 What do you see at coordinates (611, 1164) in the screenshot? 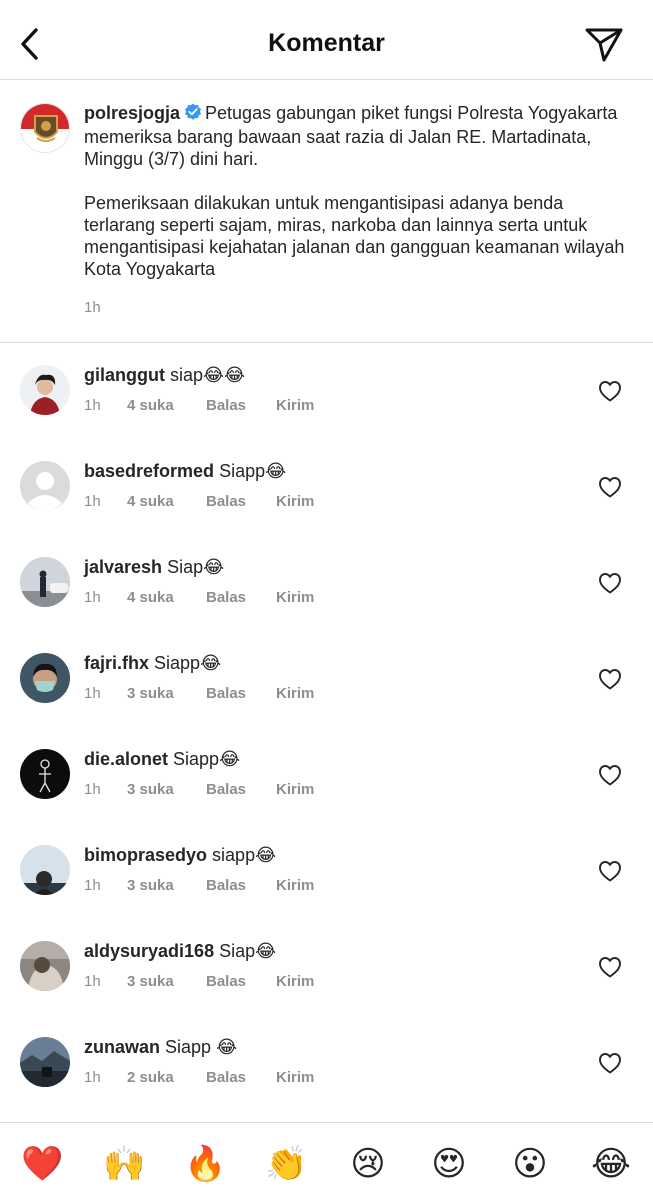
I see `emoji-tears-of-joy: 😂` at bounding box center [611, 1164].